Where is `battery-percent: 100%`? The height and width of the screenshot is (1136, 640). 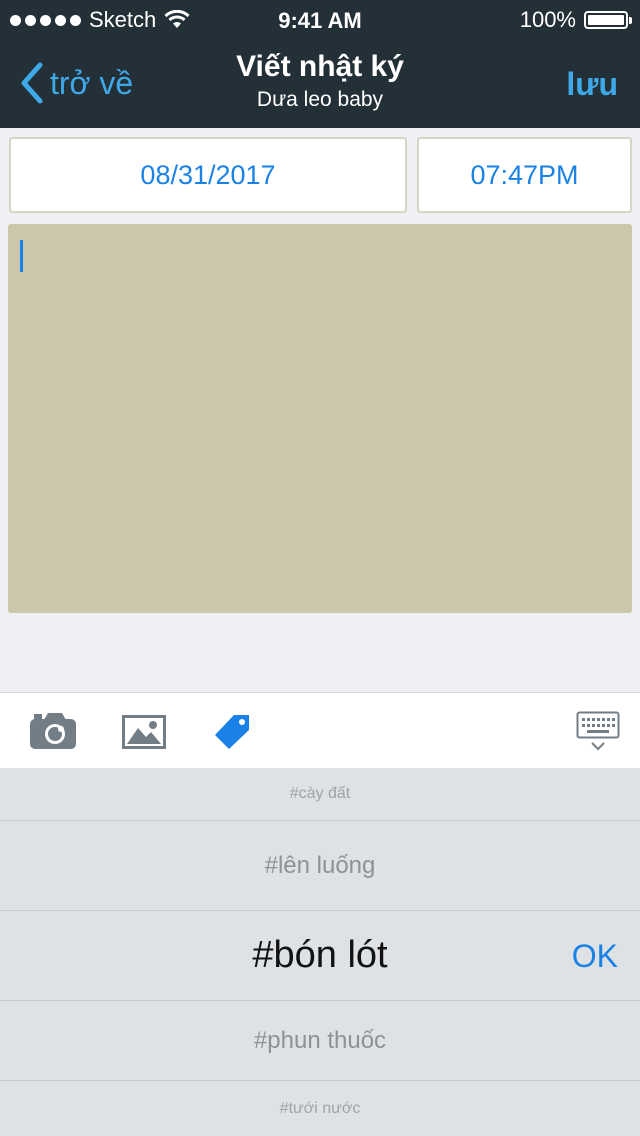
battery-percent: 100% is located at coordinates (547, 19).